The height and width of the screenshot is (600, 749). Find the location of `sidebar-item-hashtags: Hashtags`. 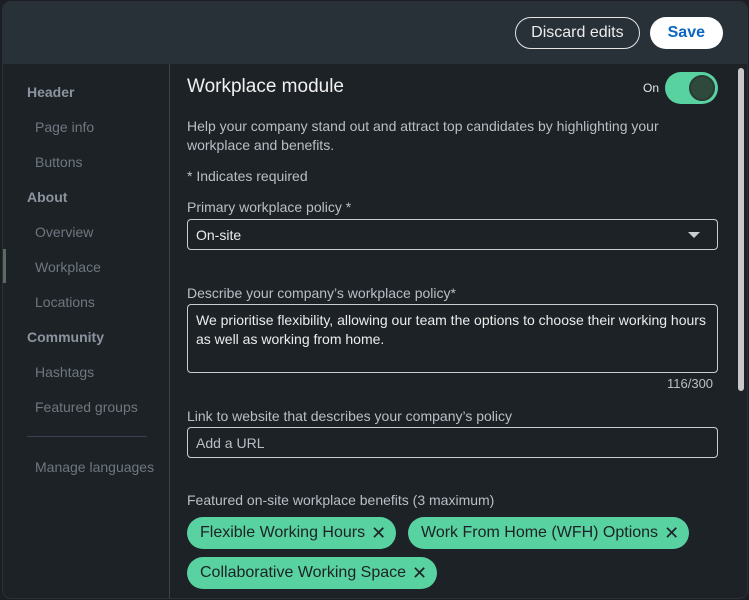

sidebar-item-hashtags: Hashtags is located at coordinates (64, 372).